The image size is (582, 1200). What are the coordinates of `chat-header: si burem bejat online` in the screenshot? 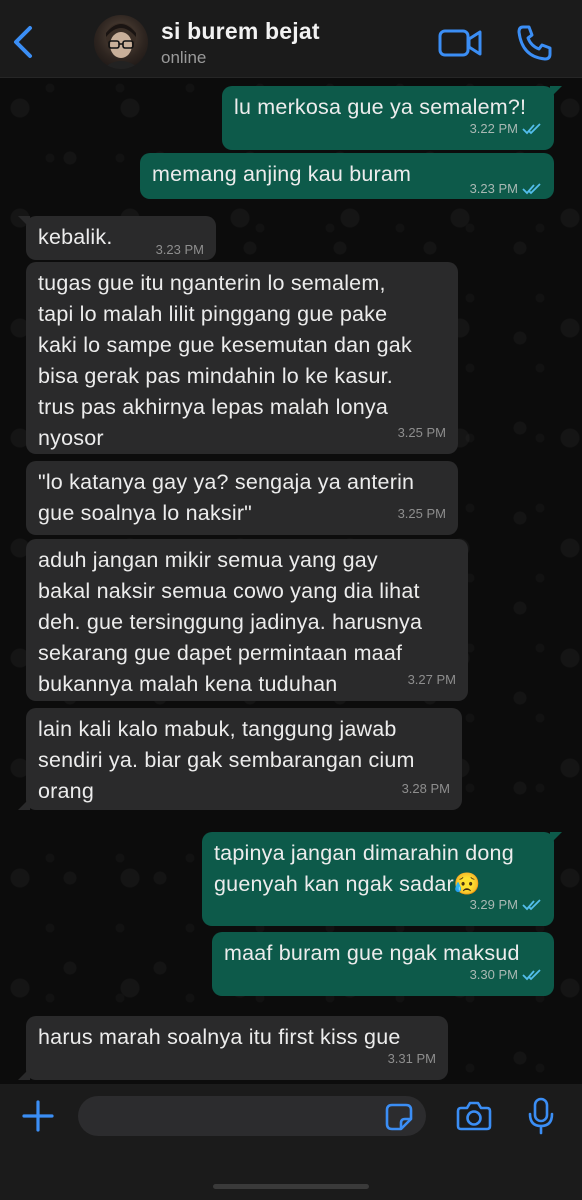 It's located at (291, 39).